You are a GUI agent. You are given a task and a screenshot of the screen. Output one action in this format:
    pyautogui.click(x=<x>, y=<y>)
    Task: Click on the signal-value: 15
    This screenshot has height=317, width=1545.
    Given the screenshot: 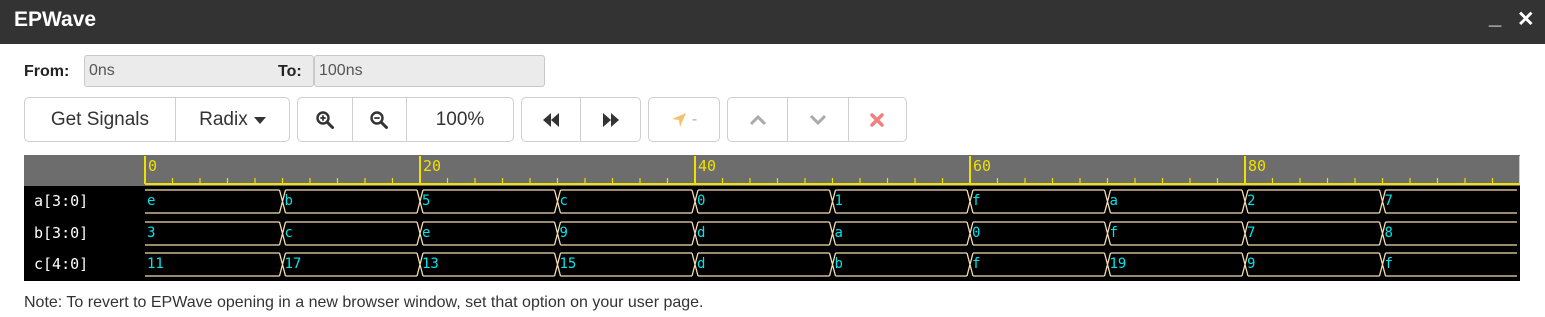 What is the action you would take?
    pyautogui.click(x=568, y=264)
    